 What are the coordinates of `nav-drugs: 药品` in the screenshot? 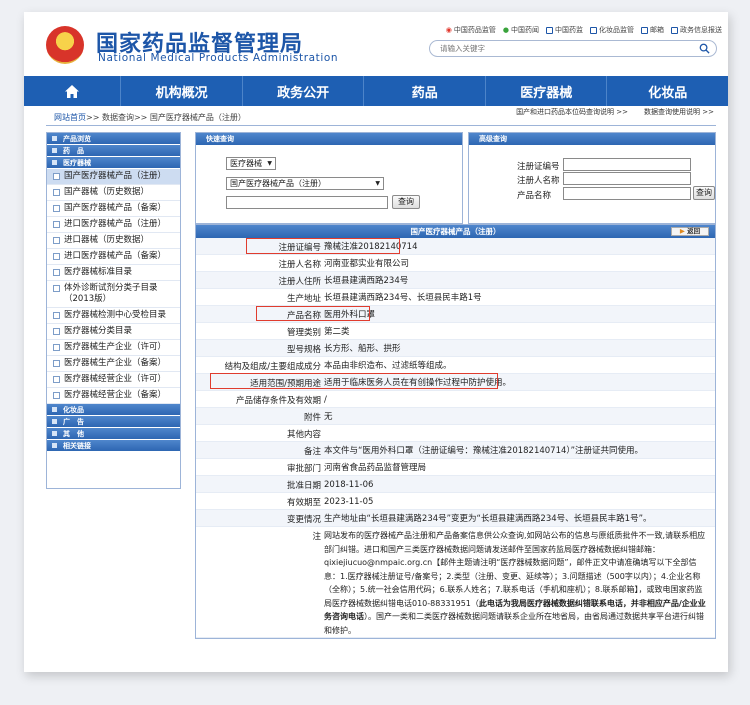 It's located at (425, 91).